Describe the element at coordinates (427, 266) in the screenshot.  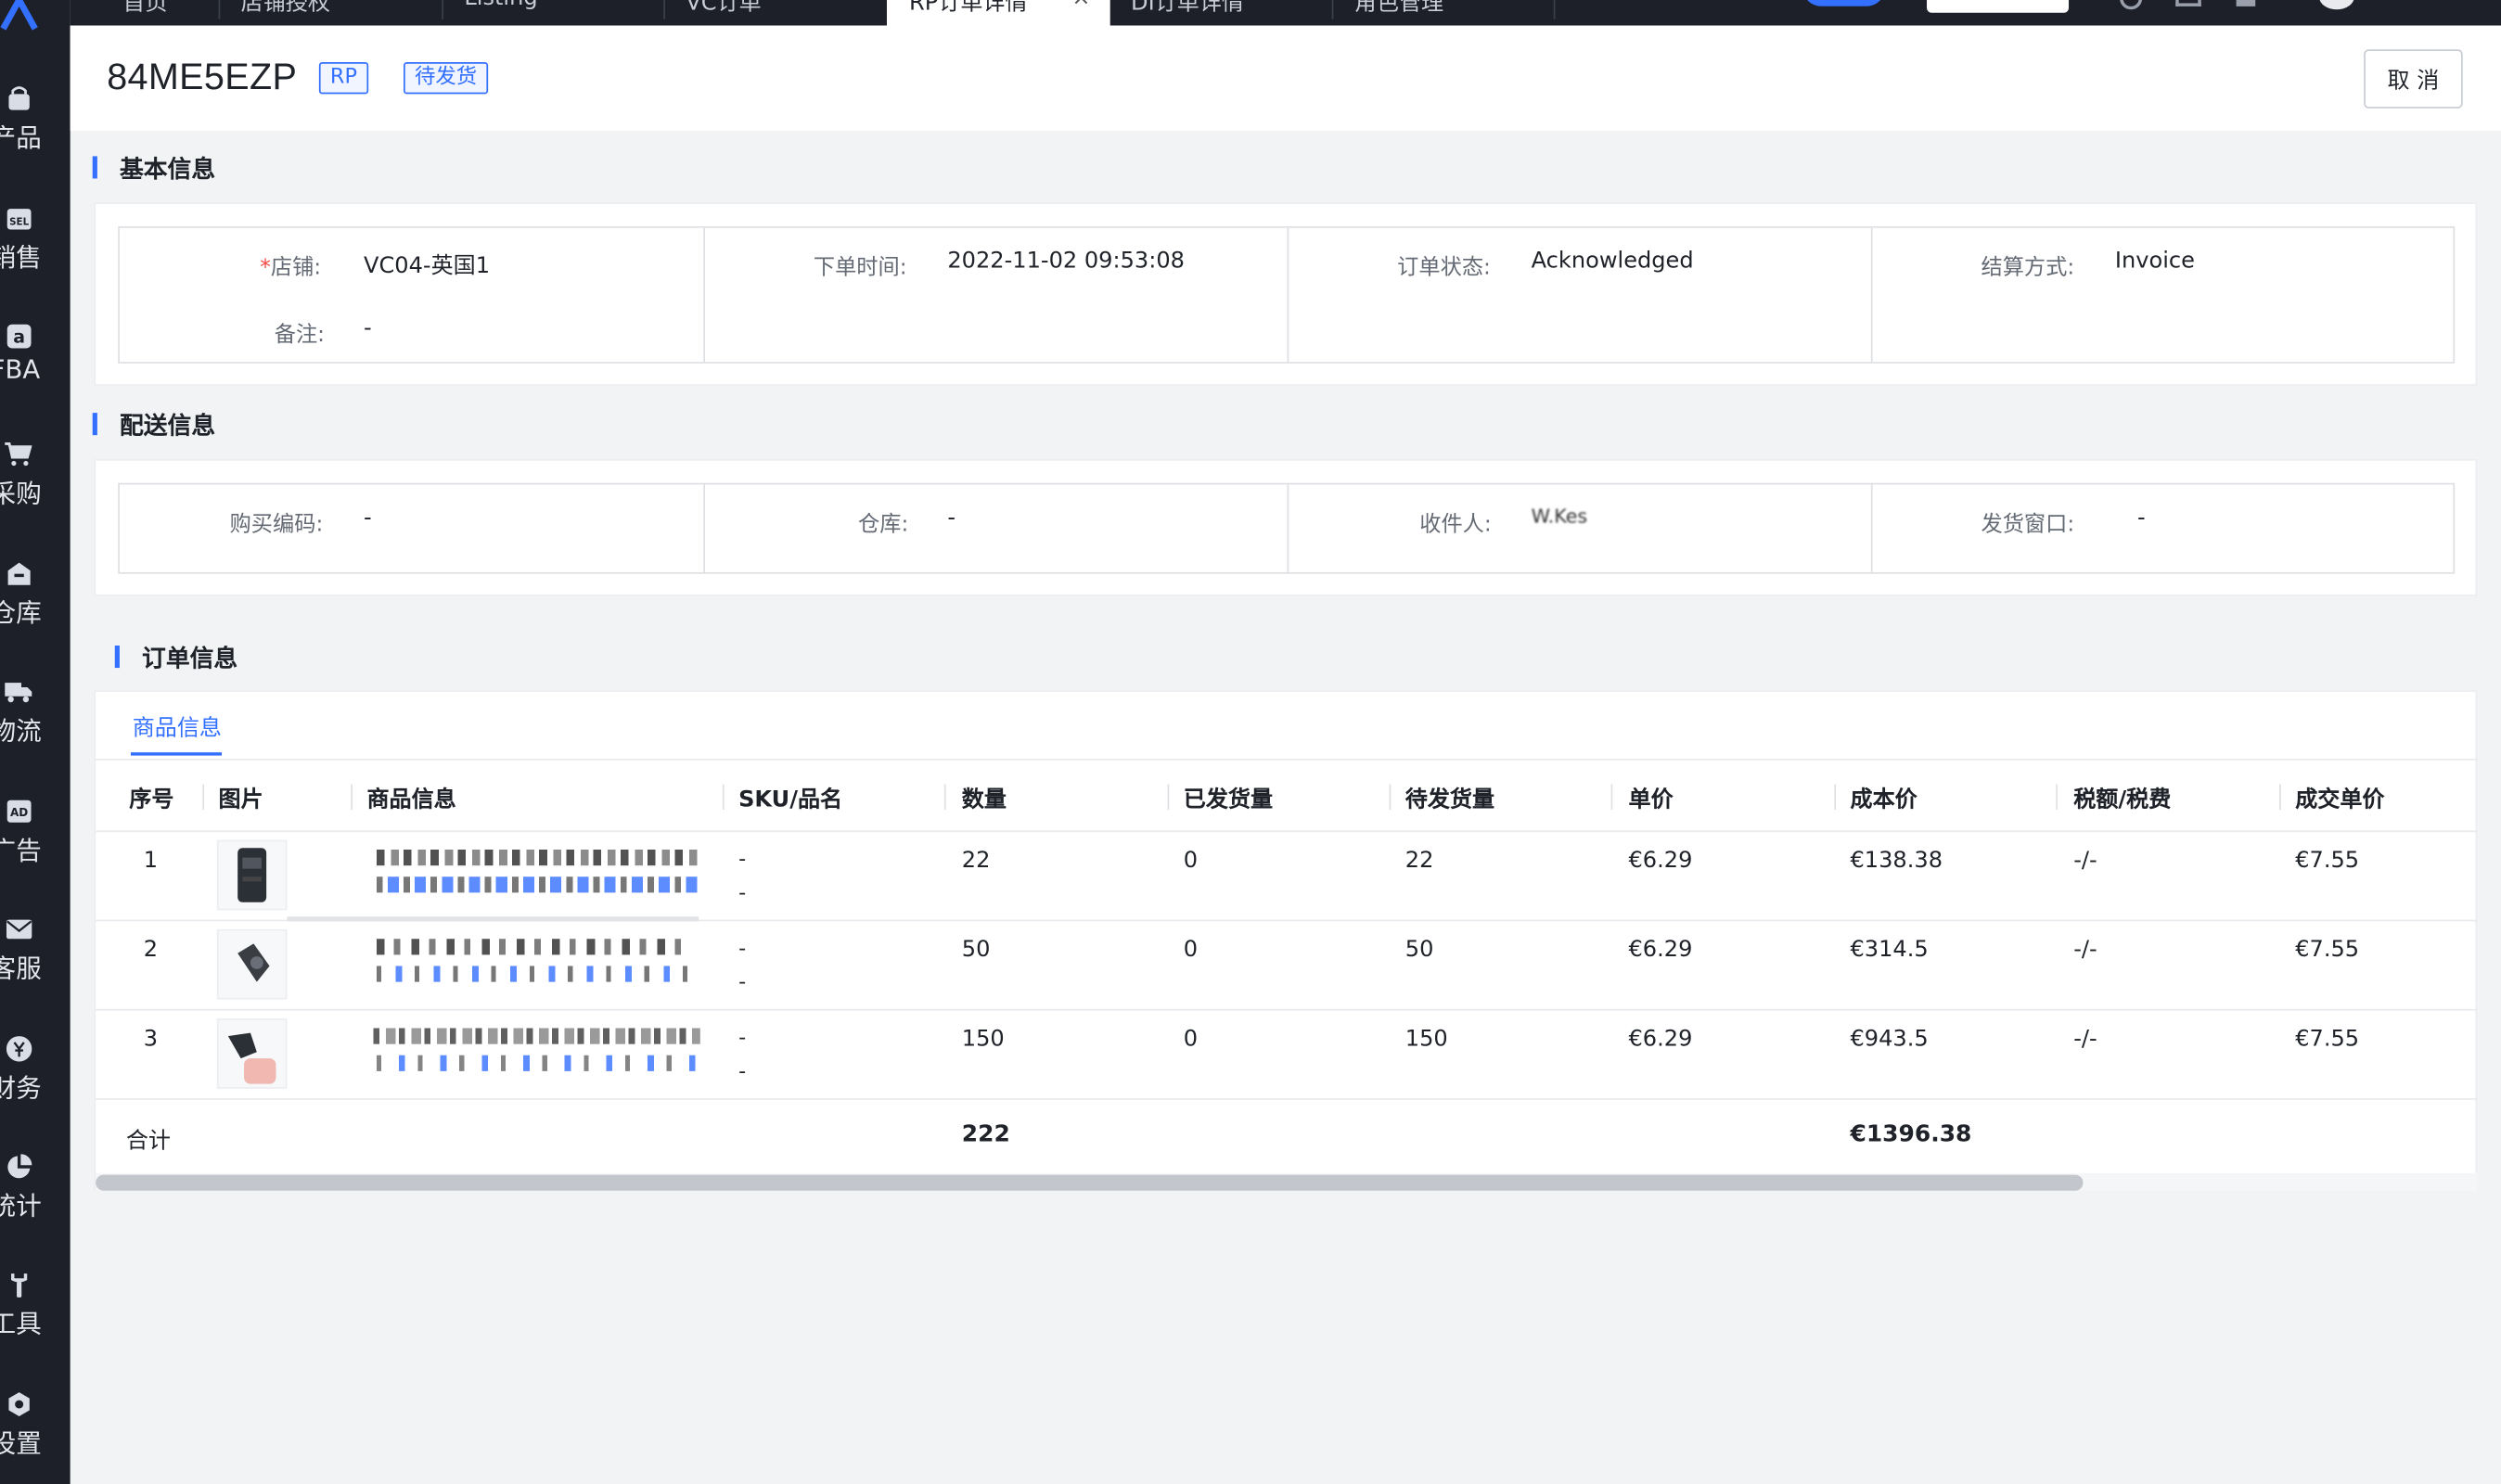
I see `store-value: VC04-英国1` at that location.